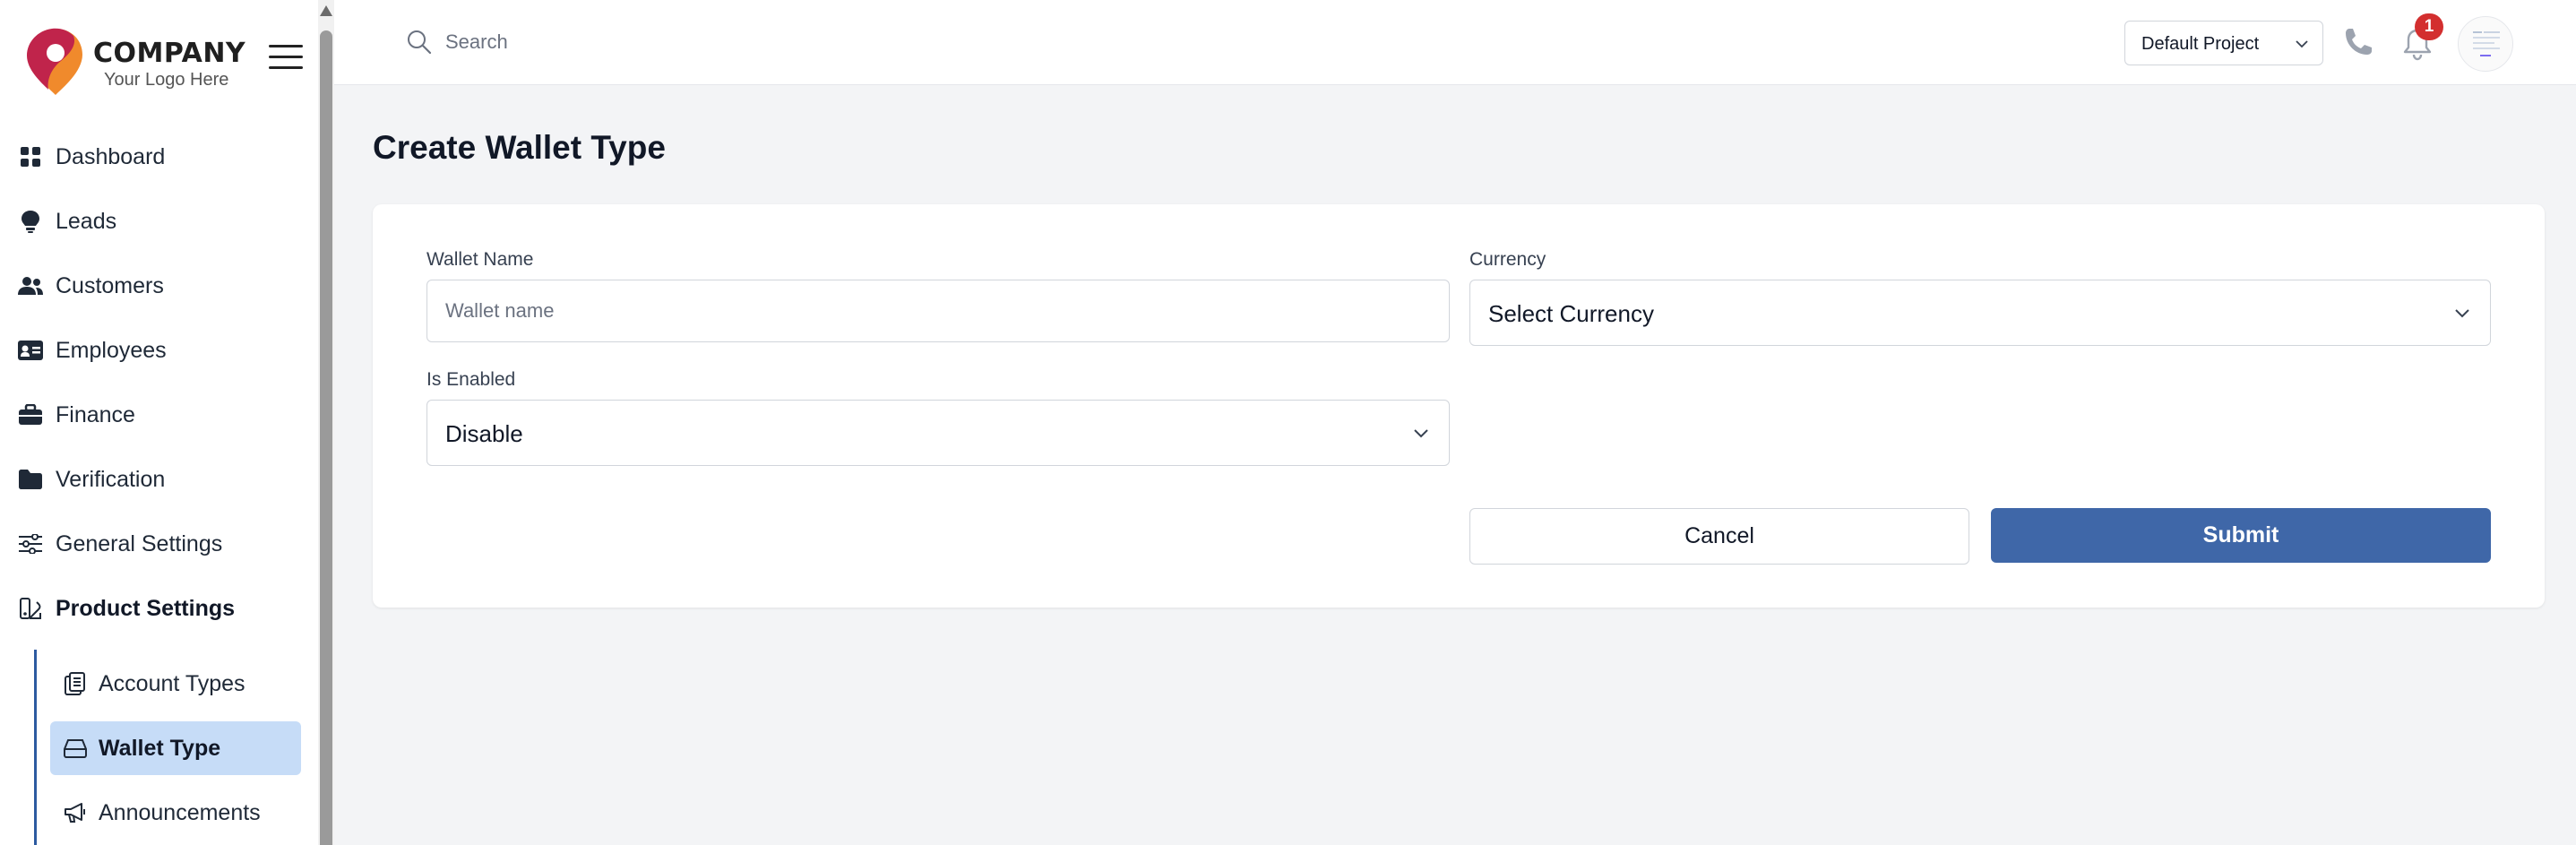 The width and height of the screenshot is (2576, 845). What do you see at coordinates (173, 683) in the screenshot?
I see `sidebar-subitem-label: Account Types` at bounding box center [173, 683].